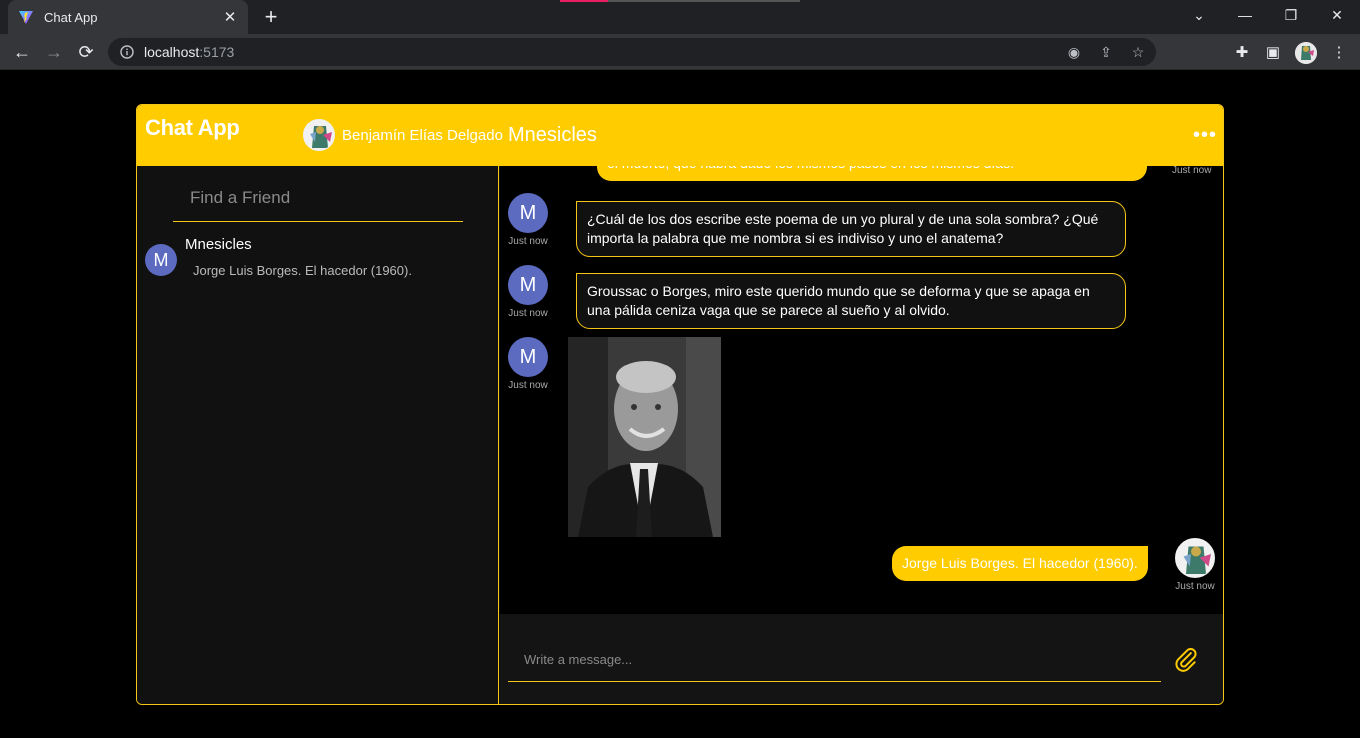  What do you see at coordinates (127, 52) in the screenshot?
I see `info-icon` at bounding box center [127, 52].